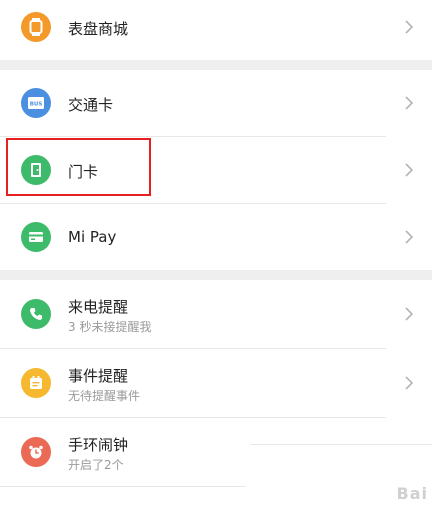 The width and height of the screenshot is (432, 505). I want to click on transit-card-label: 交通卡, so click(91, 105).